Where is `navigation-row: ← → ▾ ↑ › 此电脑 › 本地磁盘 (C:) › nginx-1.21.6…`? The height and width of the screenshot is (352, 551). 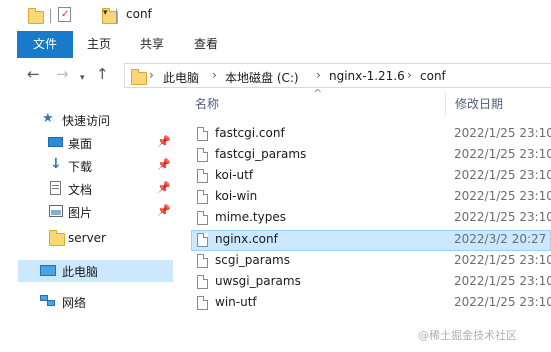 navigation-row: ← → ▾ ↑ › 此电脑 › 本地磁盘 (C:) › nginx-1.21.6… is located at coordinates (275, 74).